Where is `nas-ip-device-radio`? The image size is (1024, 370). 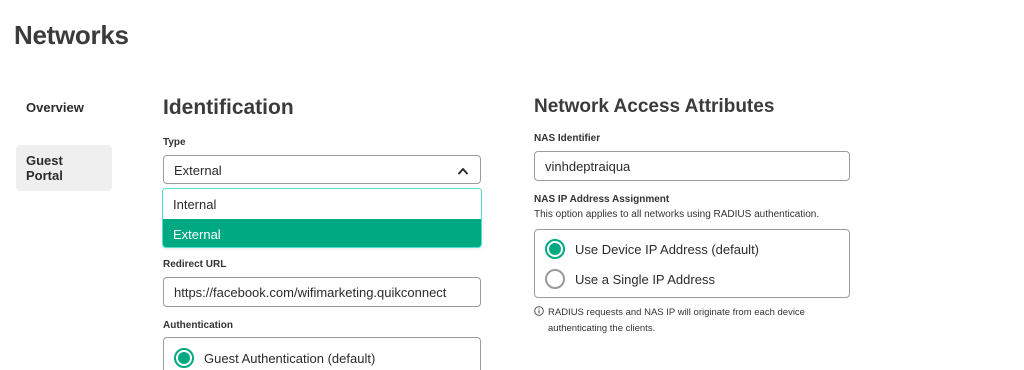 nas-ip-device-radio is located at coordinates (555, 249).